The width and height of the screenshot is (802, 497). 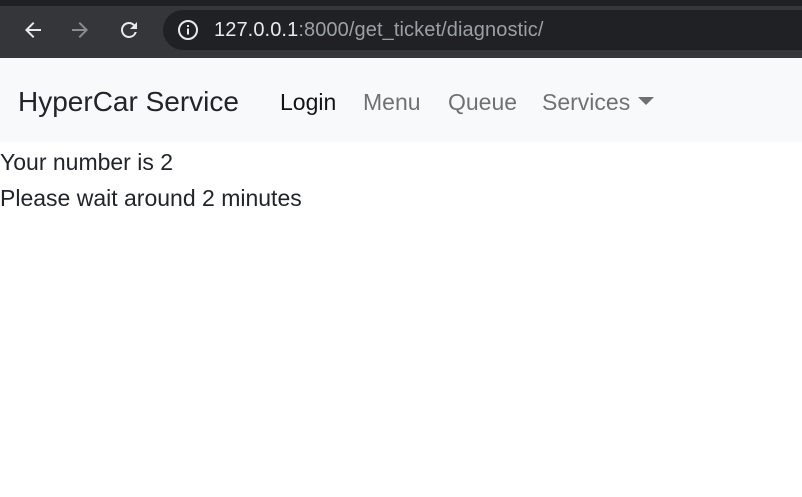 What do you see at coordinates (646, 101) in the screenshot?
I see `dropdown-caret-icon` at bounding box center [646, 101].